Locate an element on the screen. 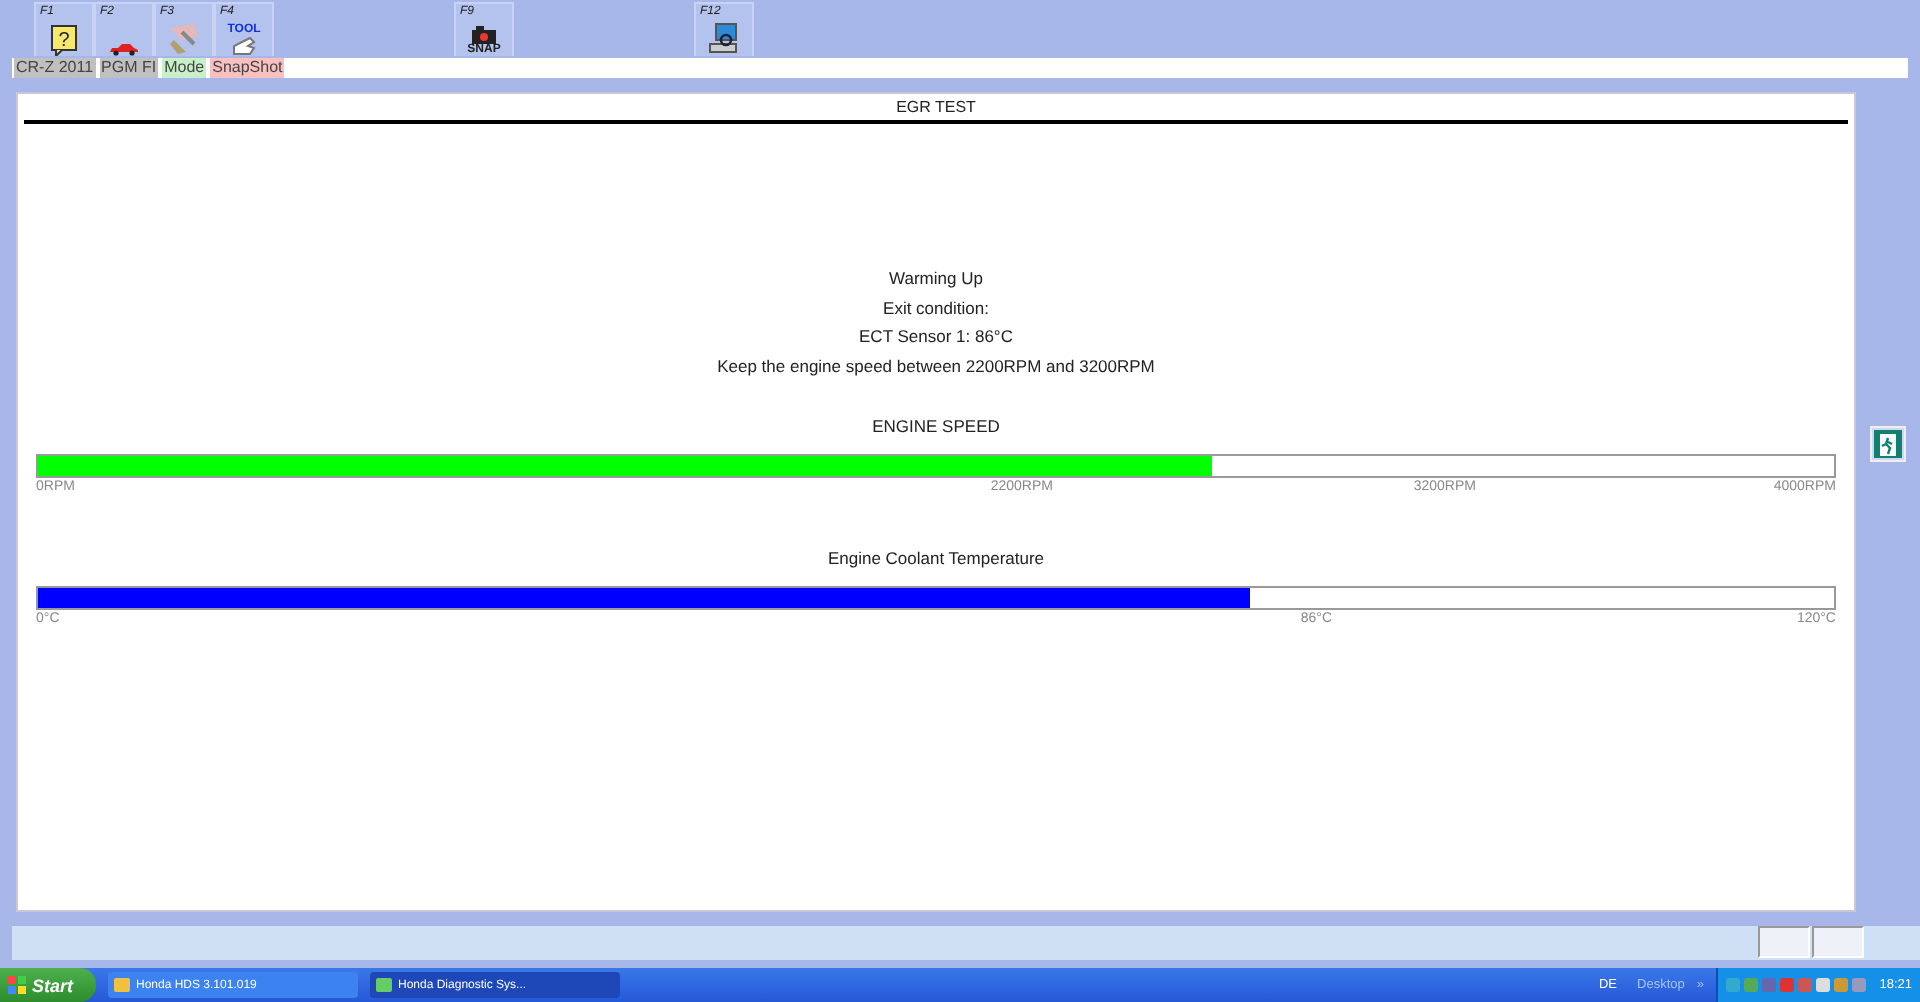 This screenshot has height=1002, width=1920. hand-icon is located at coordinates (244, 46).